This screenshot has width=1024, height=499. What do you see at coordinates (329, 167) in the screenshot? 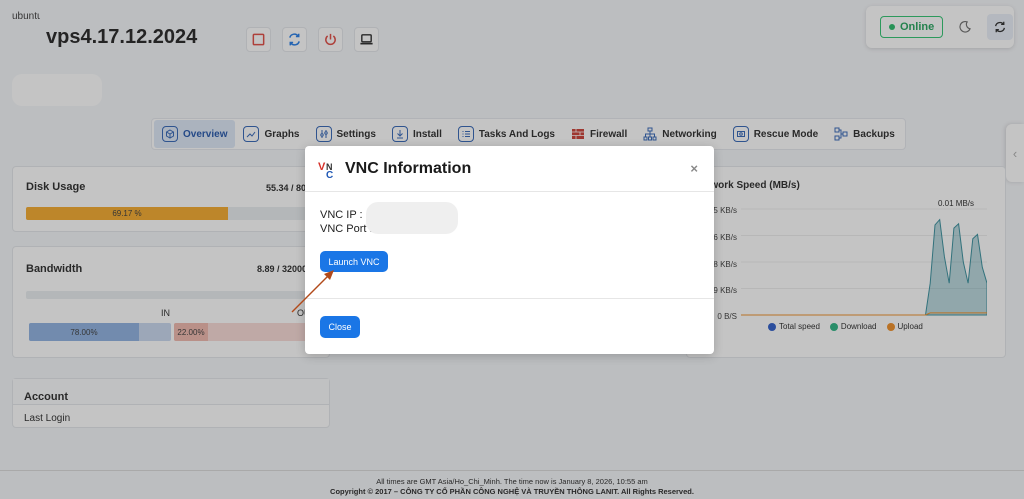
I see `svg-text: N` at bounding box center [329, 167].